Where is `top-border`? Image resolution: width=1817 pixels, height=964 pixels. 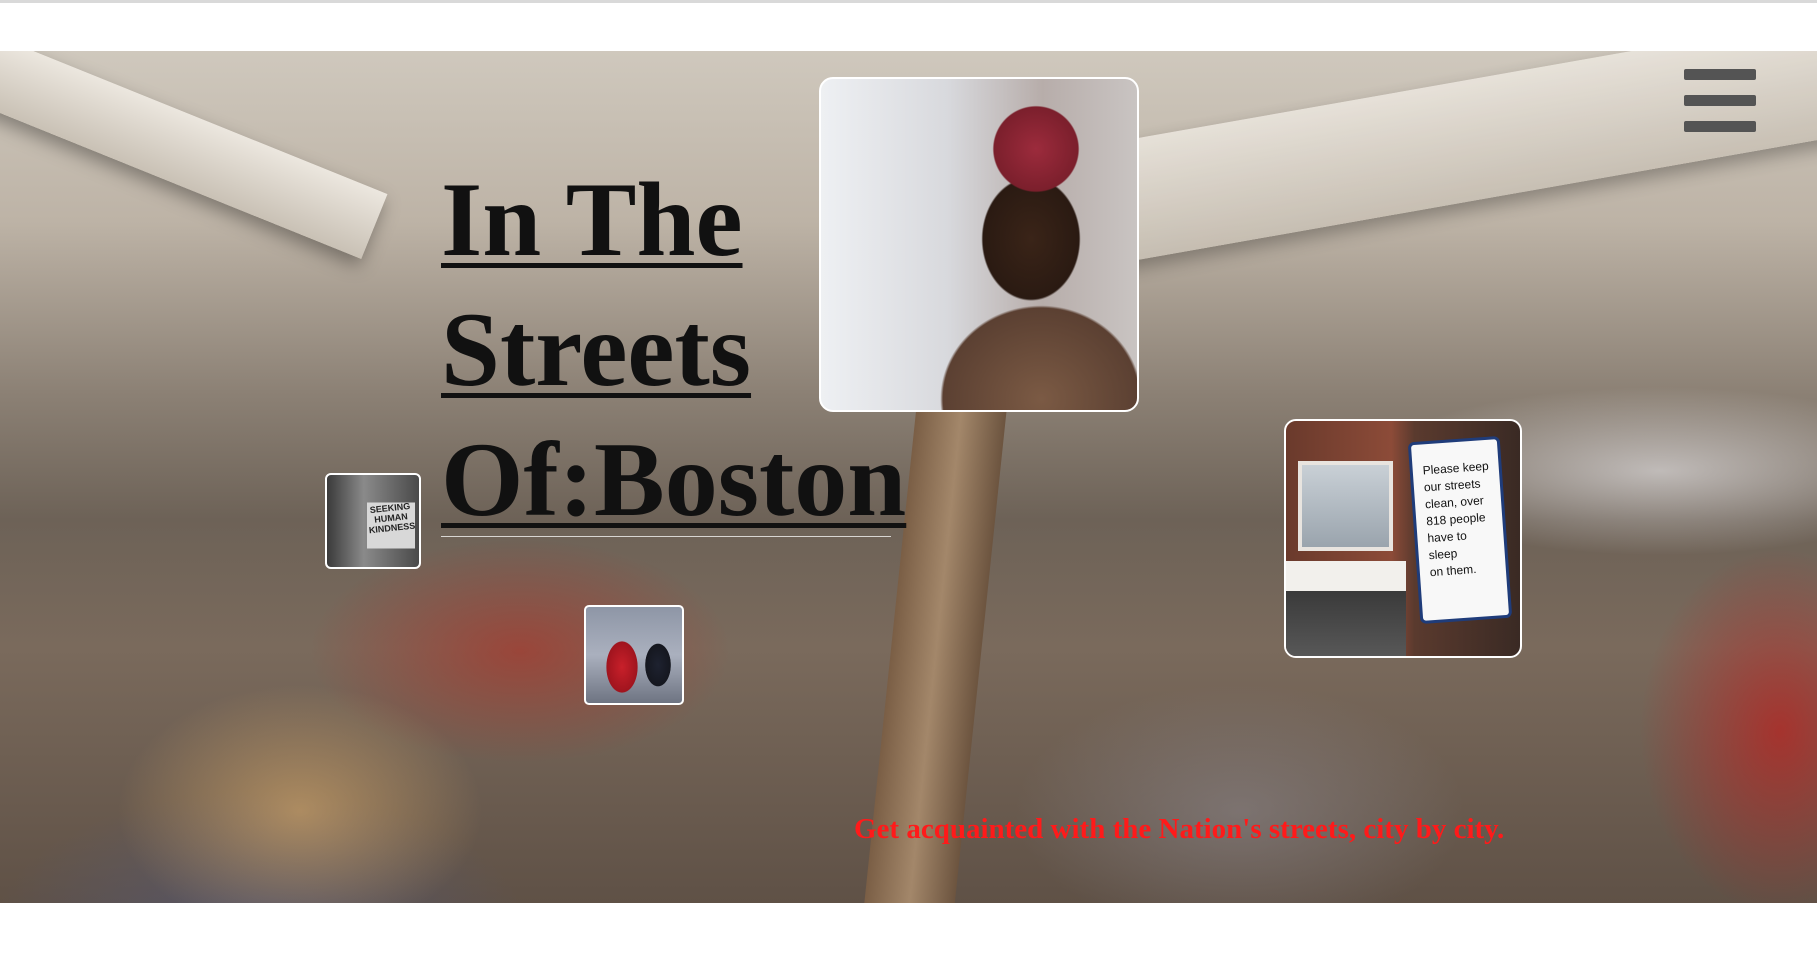
top-border is located at coordinates (908, 1).